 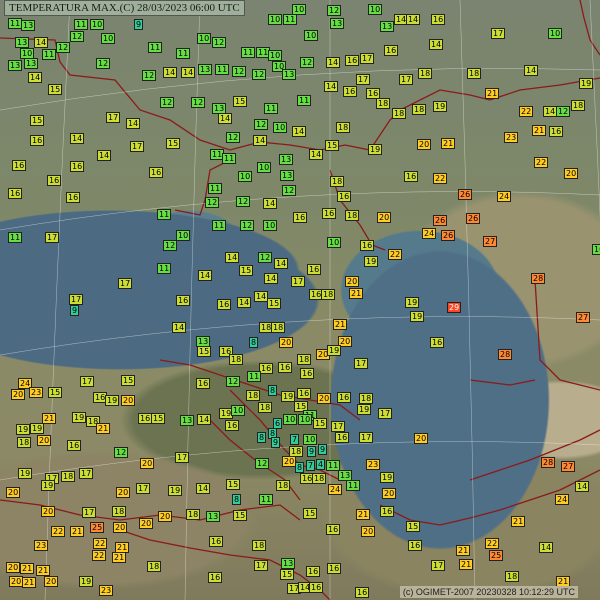 I want to click on station-temp-label: 8, so click(x=262, y=437).